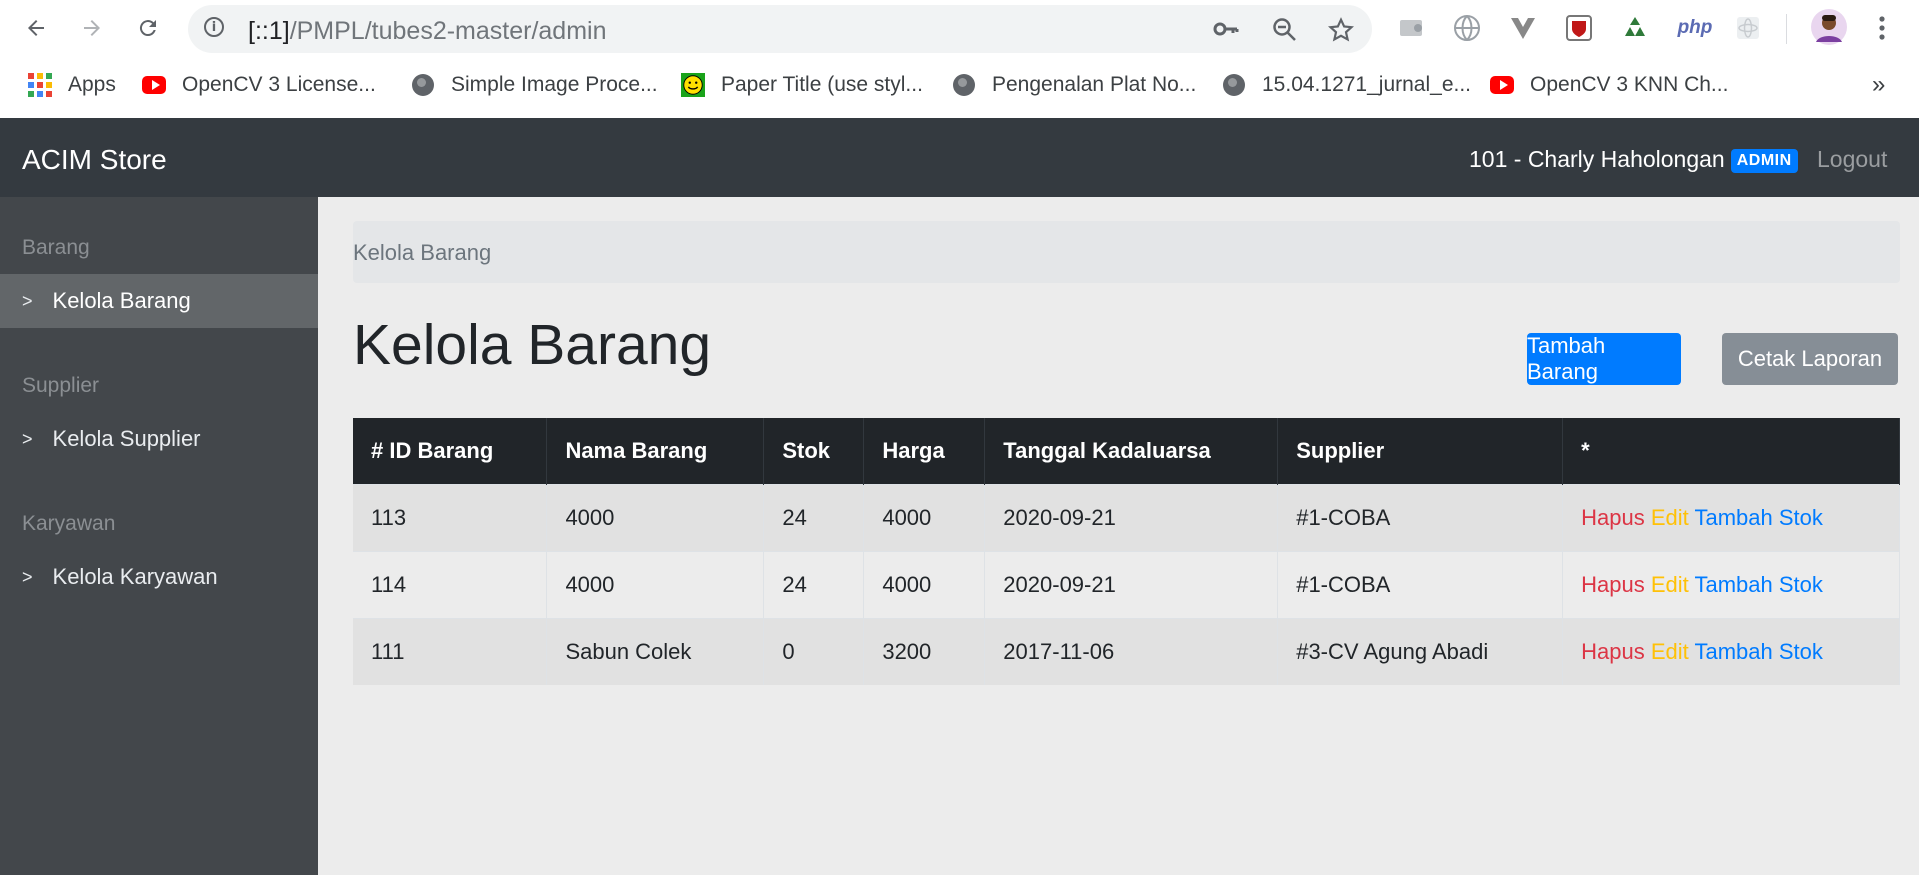 This screenshot has height=875, width=1919. I want to click on react-extension-icon, so click(1748, 28).